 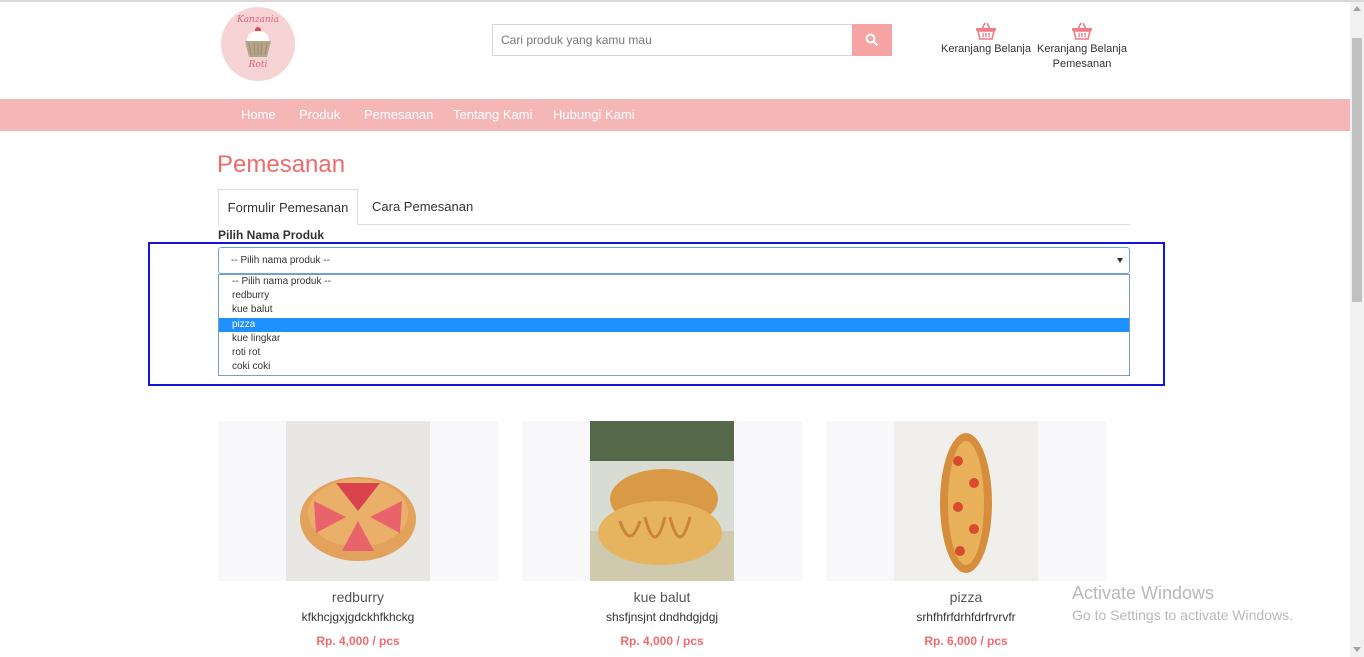 I want to click on dropdown-option: redburry, so click(x=674, y=296).